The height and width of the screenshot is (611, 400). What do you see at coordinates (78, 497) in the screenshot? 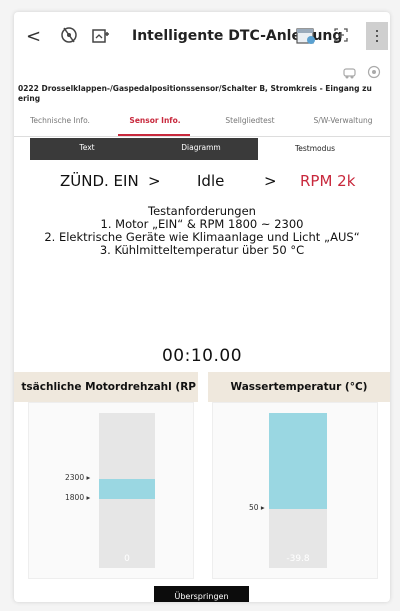
I see `rpm-tick-1800: 1800 ▸` at bounding box center [78, 497].